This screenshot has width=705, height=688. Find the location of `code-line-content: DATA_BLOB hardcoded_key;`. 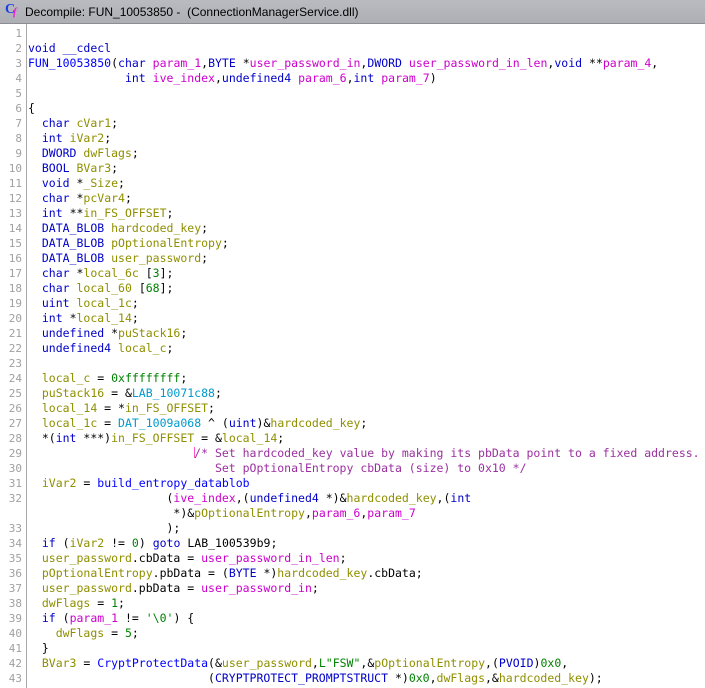

code-line-content: DATA_BLOB hardcoded_key; is located at coordinates (364, 228).